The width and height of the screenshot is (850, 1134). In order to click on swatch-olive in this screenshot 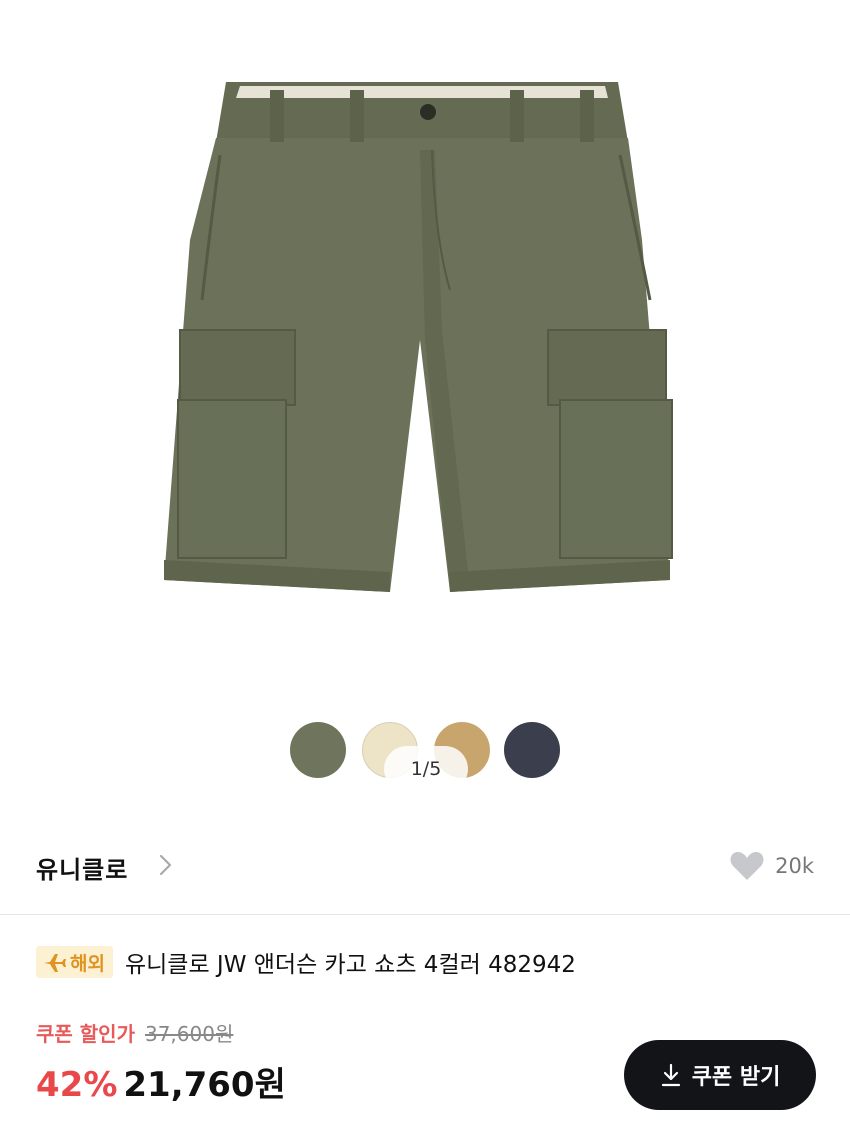, I will do `click(318, 750)`.